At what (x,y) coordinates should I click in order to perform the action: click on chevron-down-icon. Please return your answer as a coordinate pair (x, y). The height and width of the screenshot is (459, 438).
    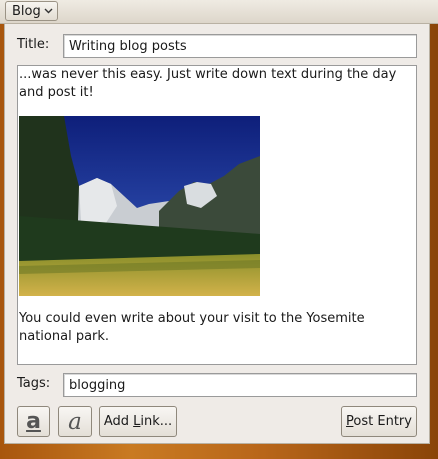
    Looking at the image, I should click on (48, 11).